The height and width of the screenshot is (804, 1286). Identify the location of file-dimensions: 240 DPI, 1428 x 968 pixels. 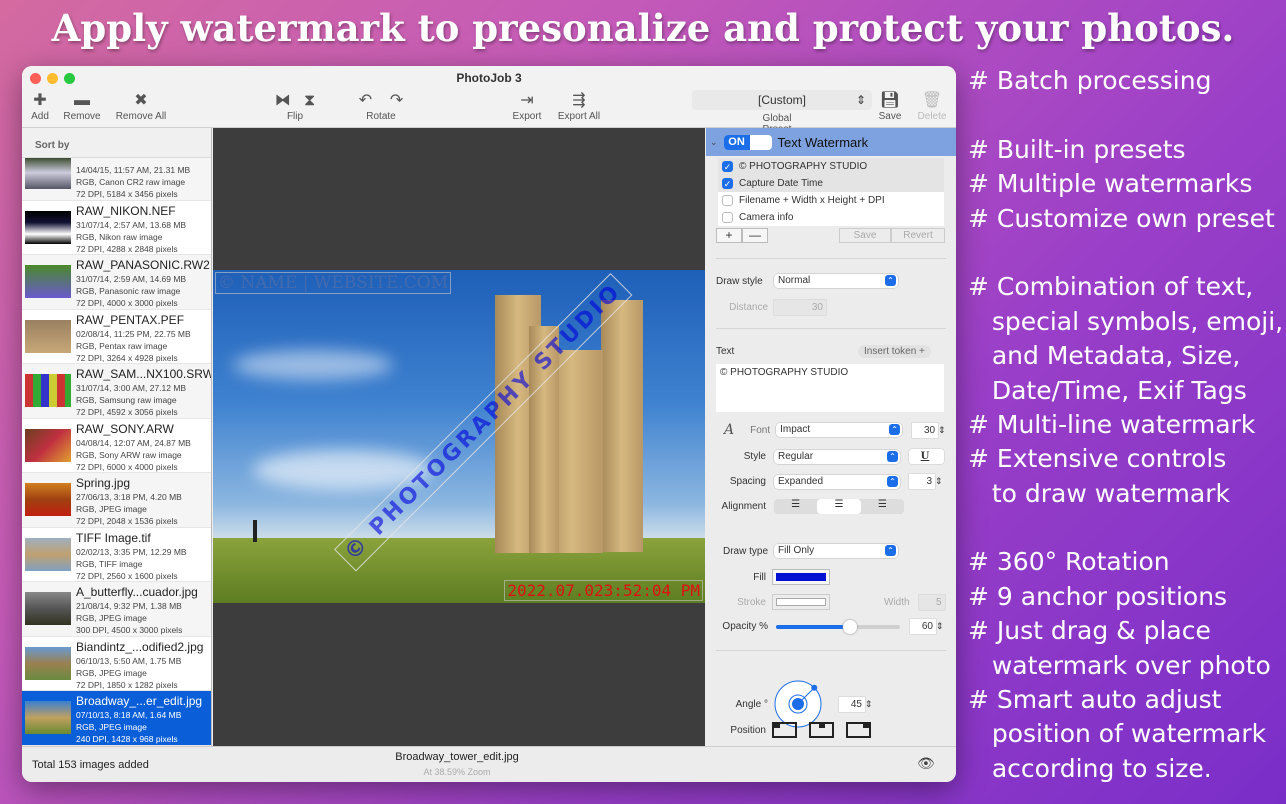
(127, 739).